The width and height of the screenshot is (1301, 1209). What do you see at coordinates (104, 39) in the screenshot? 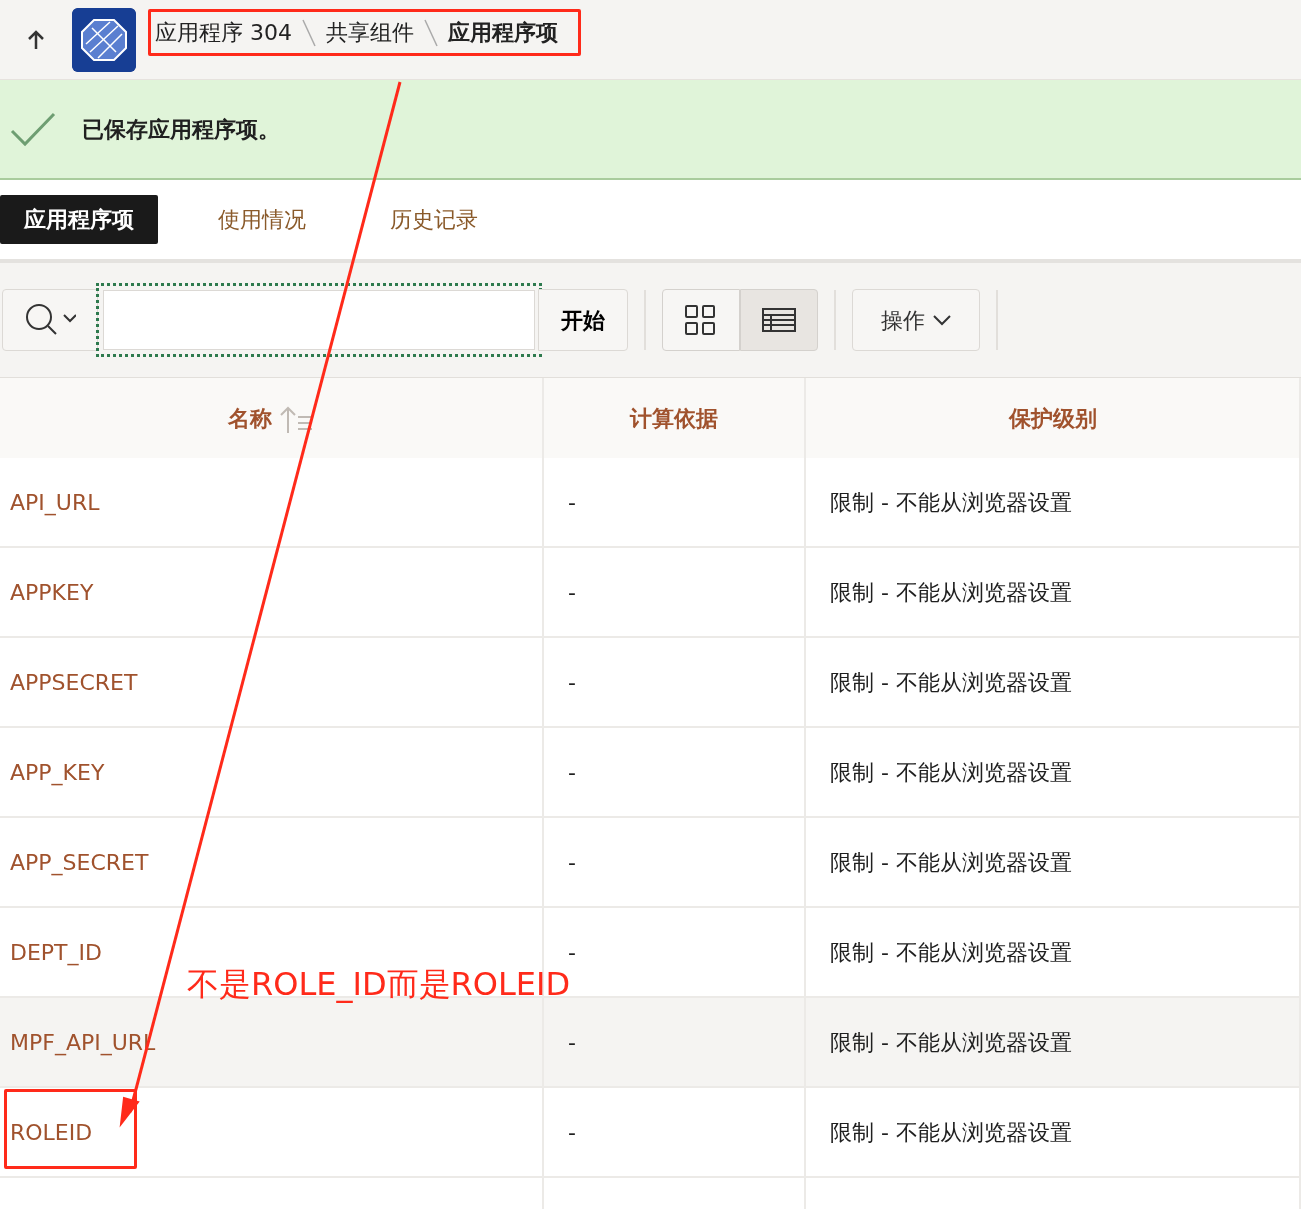
I see `app-logo-icon` at bounding box center [104, 39].